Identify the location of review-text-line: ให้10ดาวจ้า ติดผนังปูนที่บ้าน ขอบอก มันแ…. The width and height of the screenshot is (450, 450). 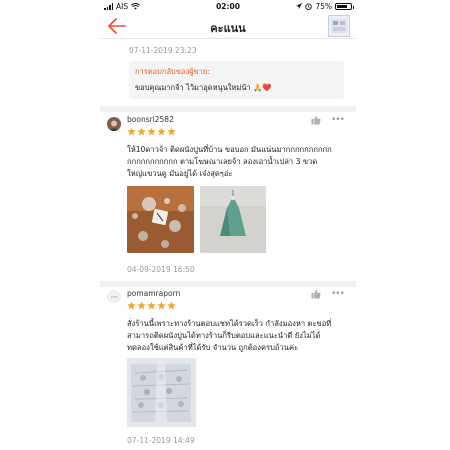
(229, 149).